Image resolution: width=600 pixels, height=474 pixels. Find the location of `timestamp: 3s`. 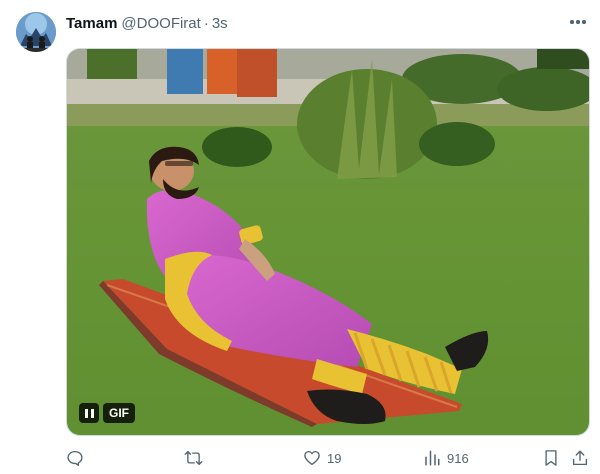

timestamp: 3s is located at coordinates (220, 23).